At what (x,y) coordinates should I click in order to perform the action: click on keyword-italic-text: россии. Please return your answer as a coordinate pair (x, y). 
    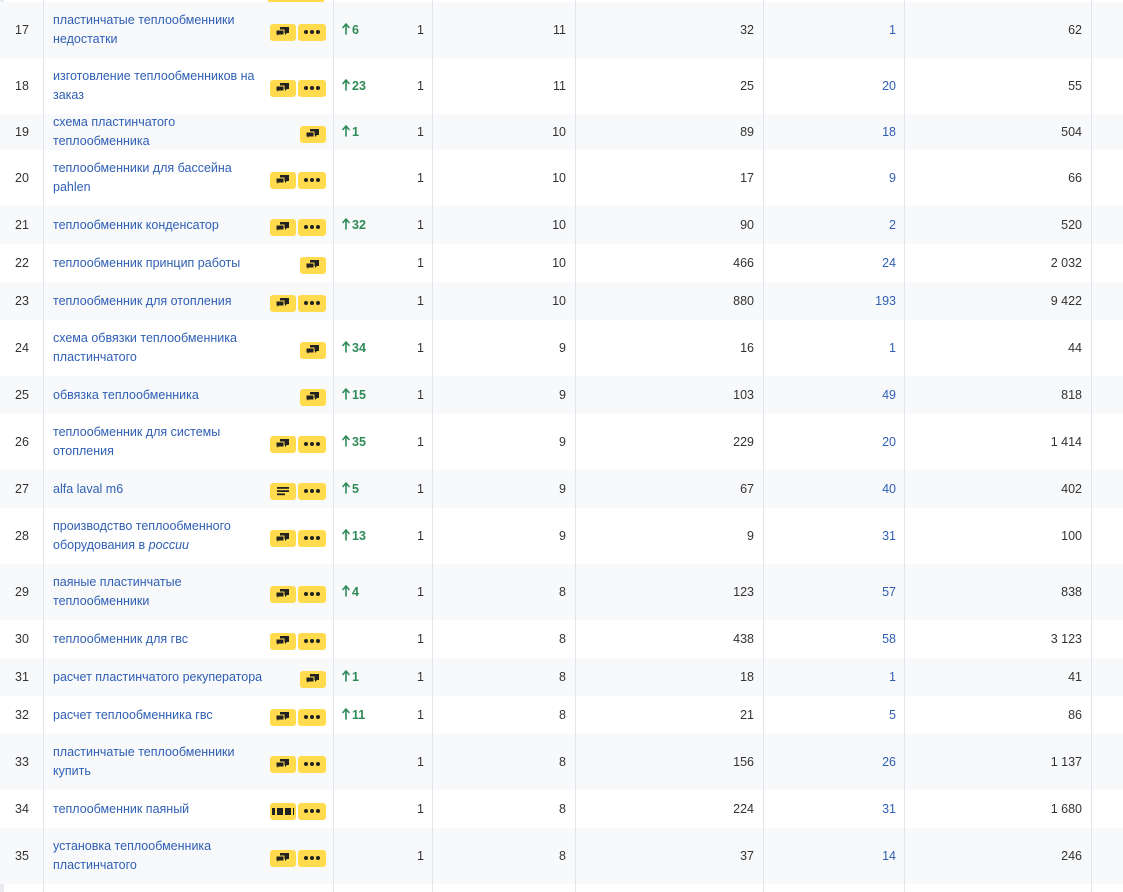
    Looking at the image, I should click on (168, 545).